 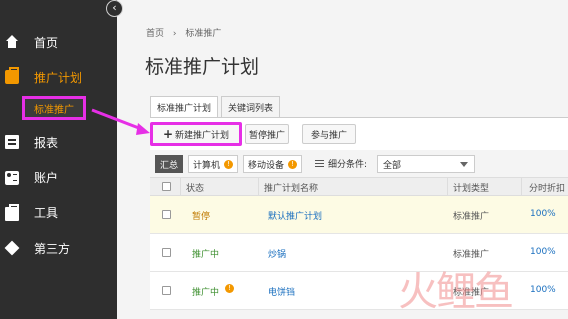 I want to click on chevron-down-icon, so click(x=464, y=164).